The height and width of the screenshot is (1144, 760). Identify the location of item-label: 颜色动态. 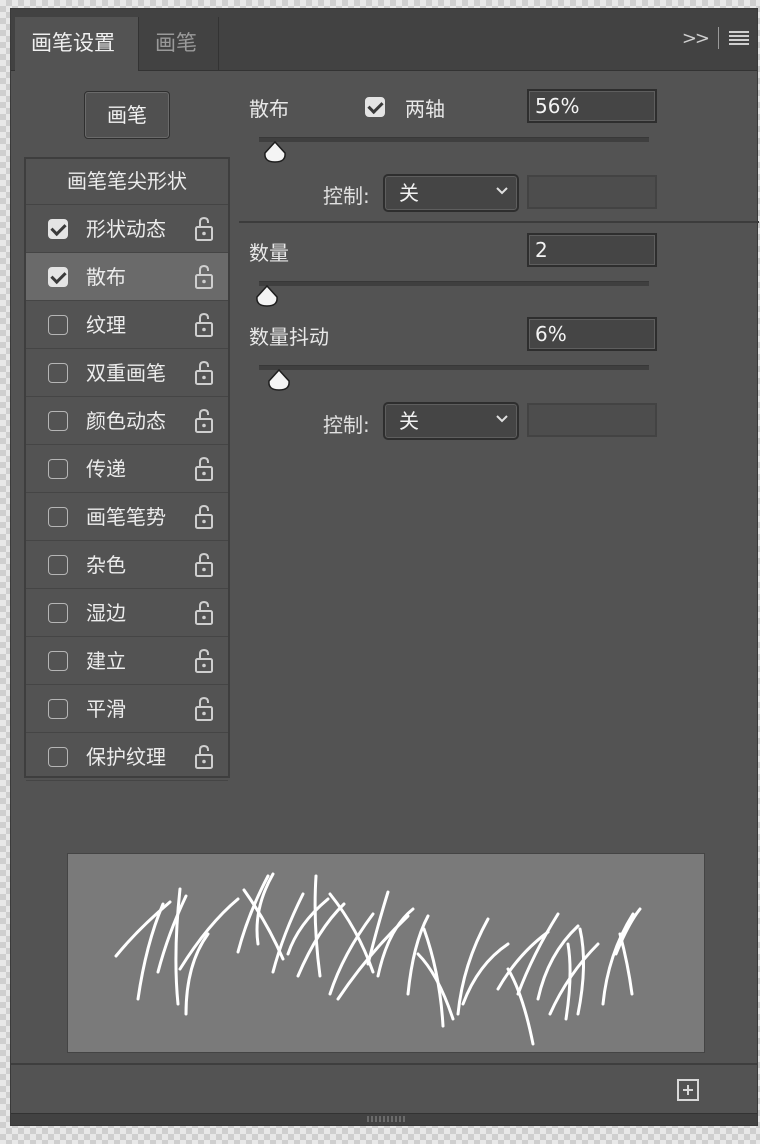
(126, 421).